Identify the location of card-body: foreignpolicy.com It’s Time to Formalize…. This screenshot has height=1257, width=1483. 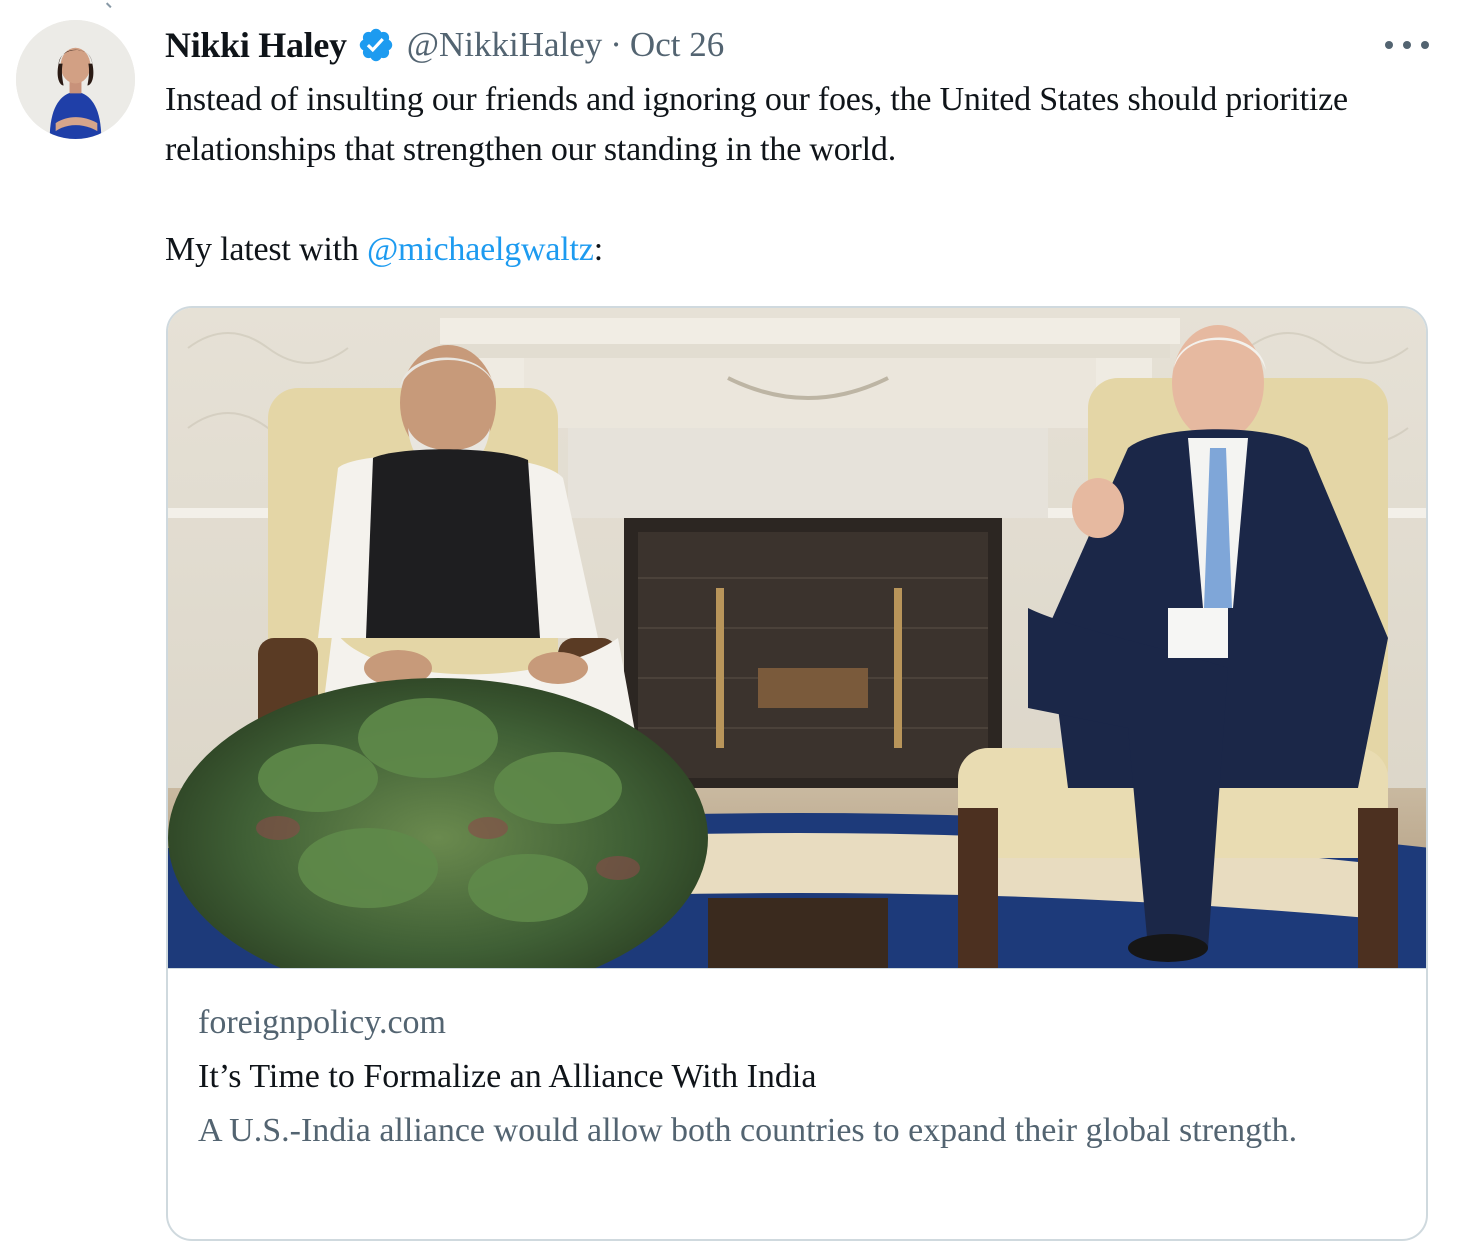
(798, 1077).